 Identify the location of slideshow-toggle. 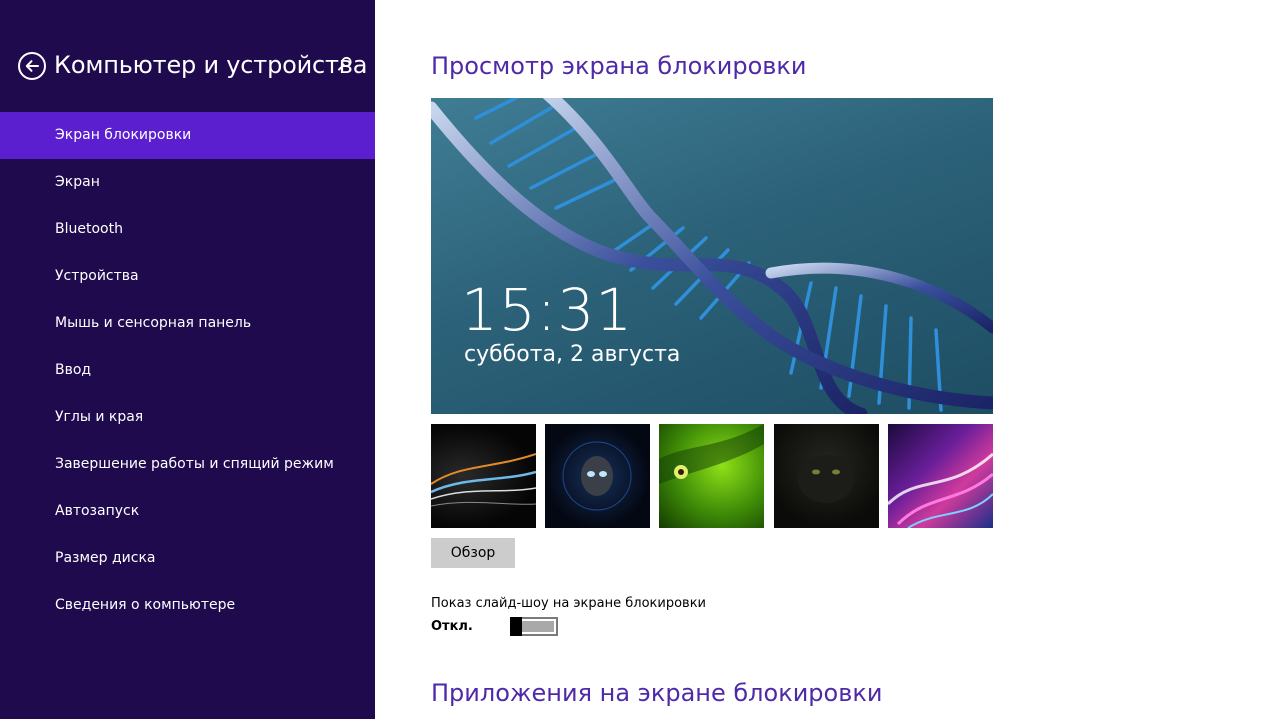
(534, 626).